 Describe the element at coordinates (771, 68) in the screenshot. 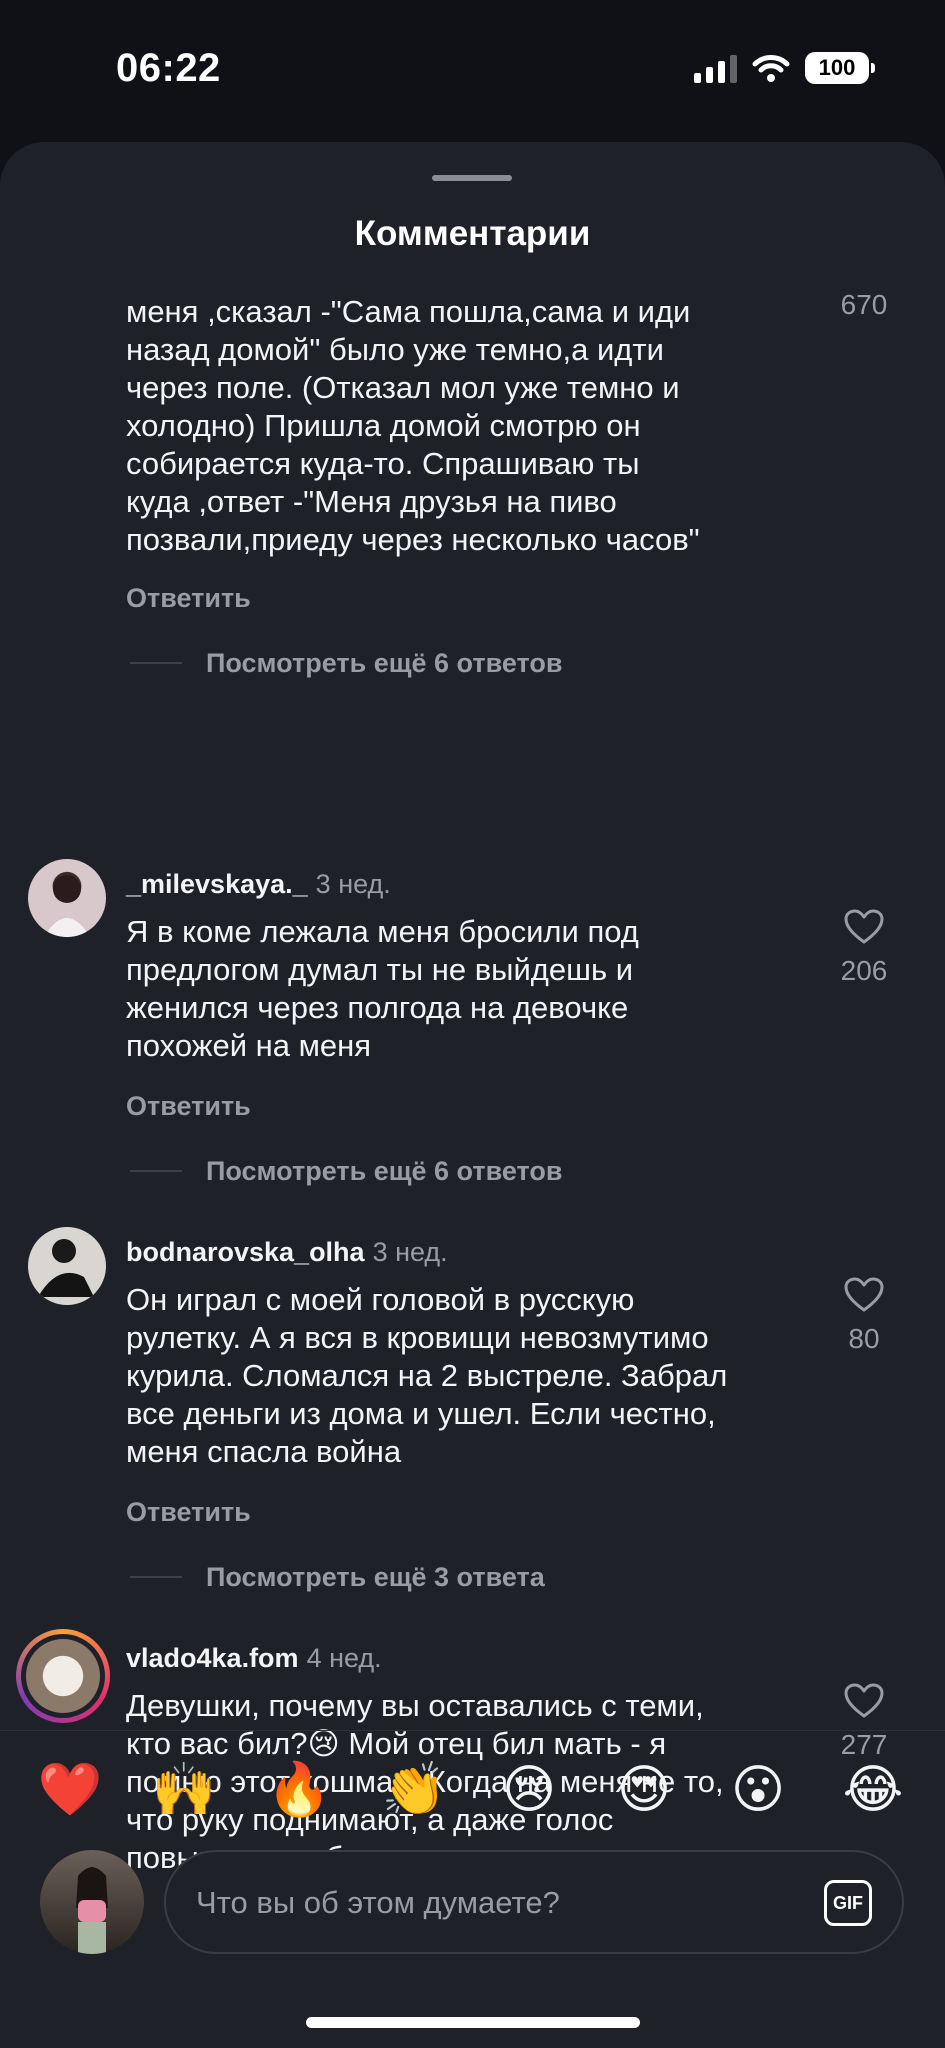

I see `wifi-icon` at that location.